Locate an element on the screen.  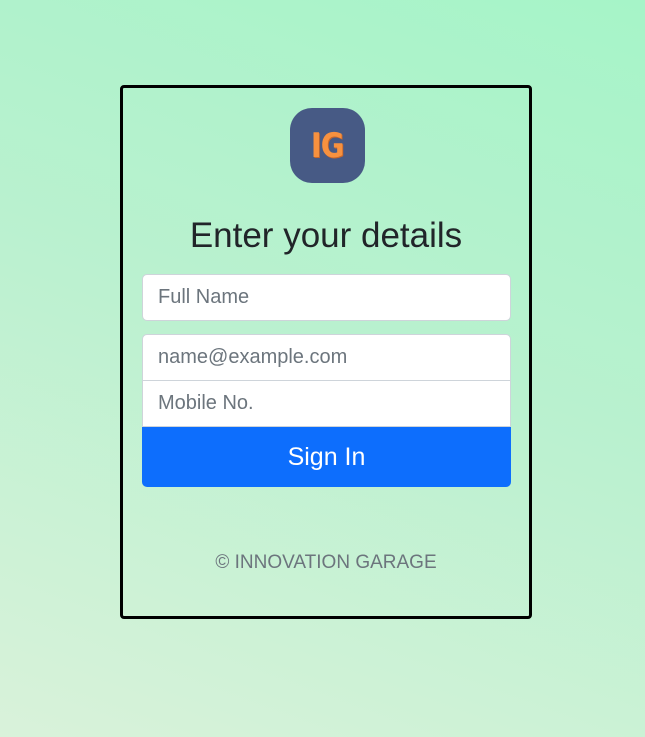
sign-in-button: Sign In is located at coordinates (326, 457).